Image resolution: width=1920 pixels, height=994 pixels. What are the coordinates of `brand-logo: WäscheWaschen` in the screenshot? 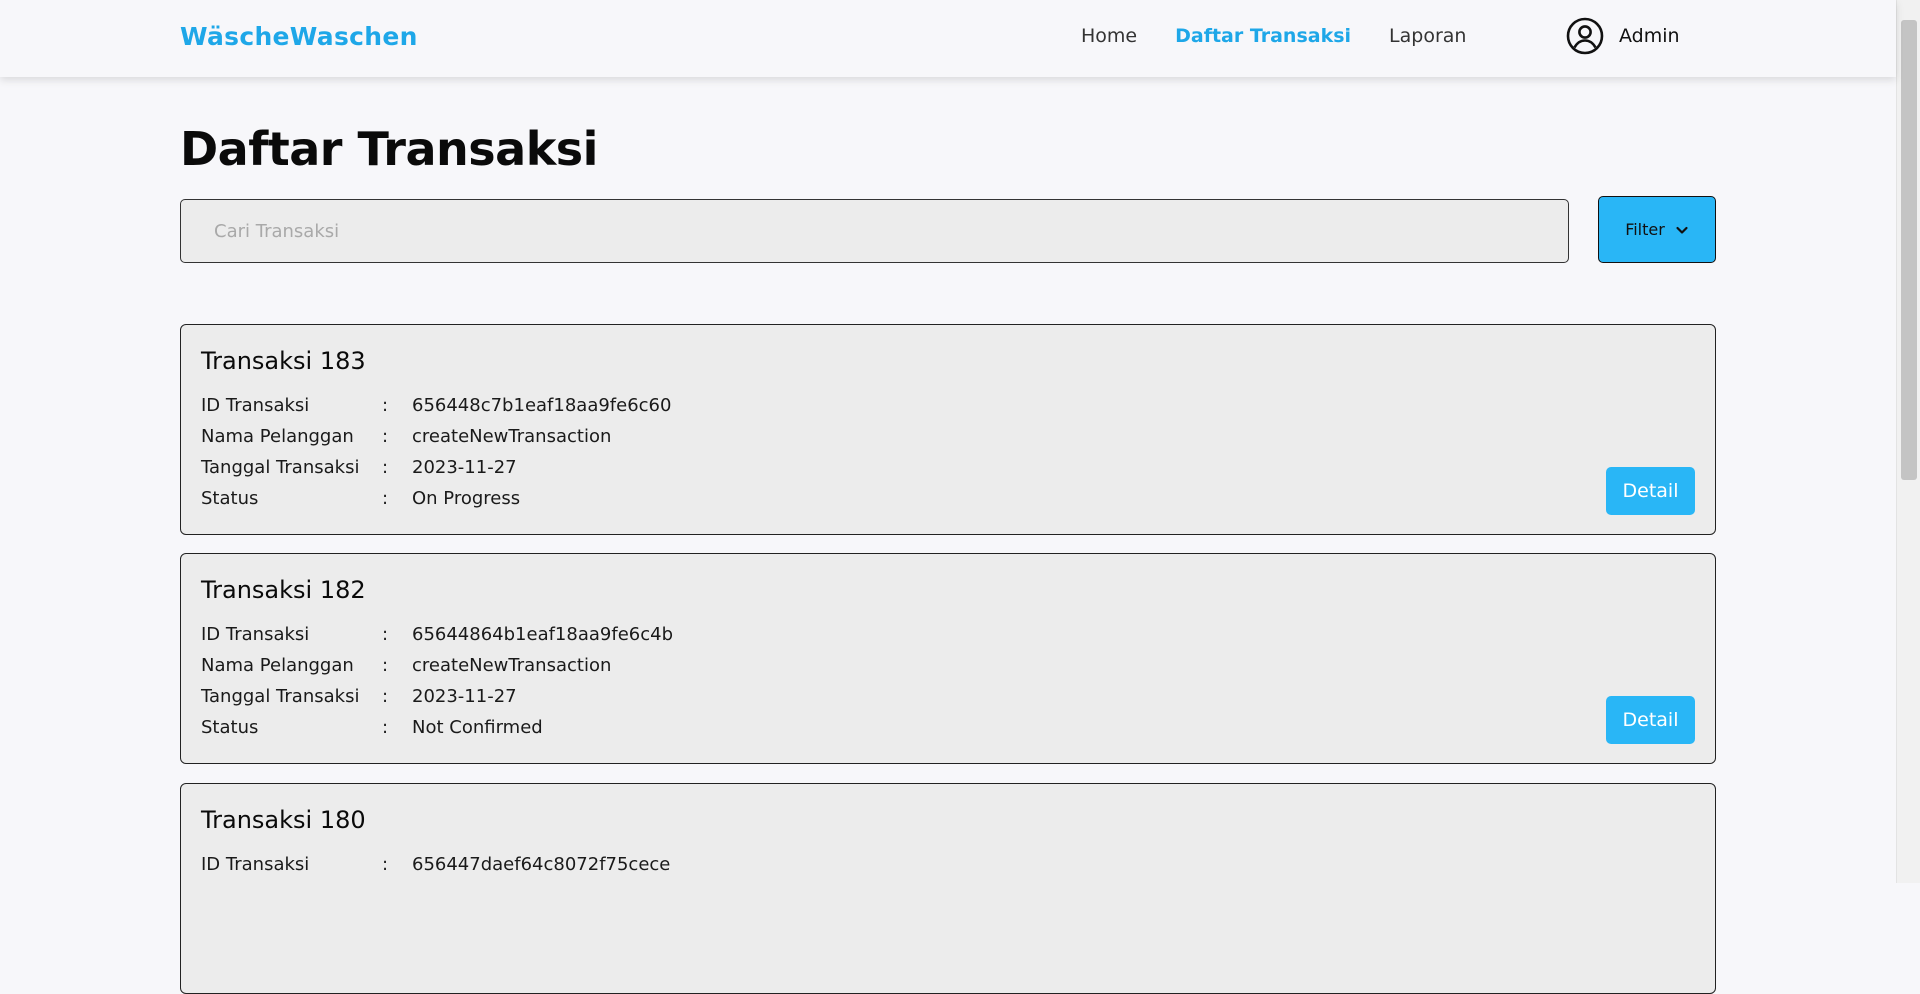 It's located at (299, 36).